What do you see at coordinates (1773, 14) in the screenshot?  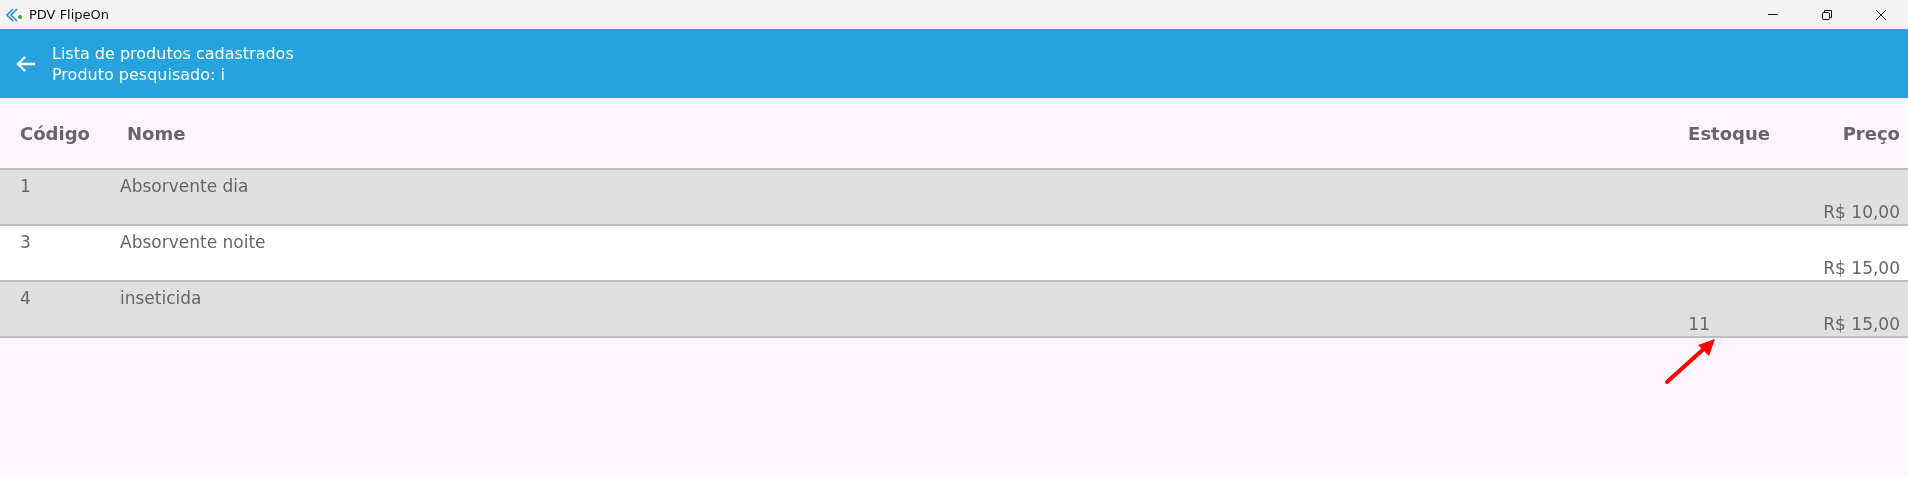 I see `minimize-icon` at bounding box center [1773, 14].